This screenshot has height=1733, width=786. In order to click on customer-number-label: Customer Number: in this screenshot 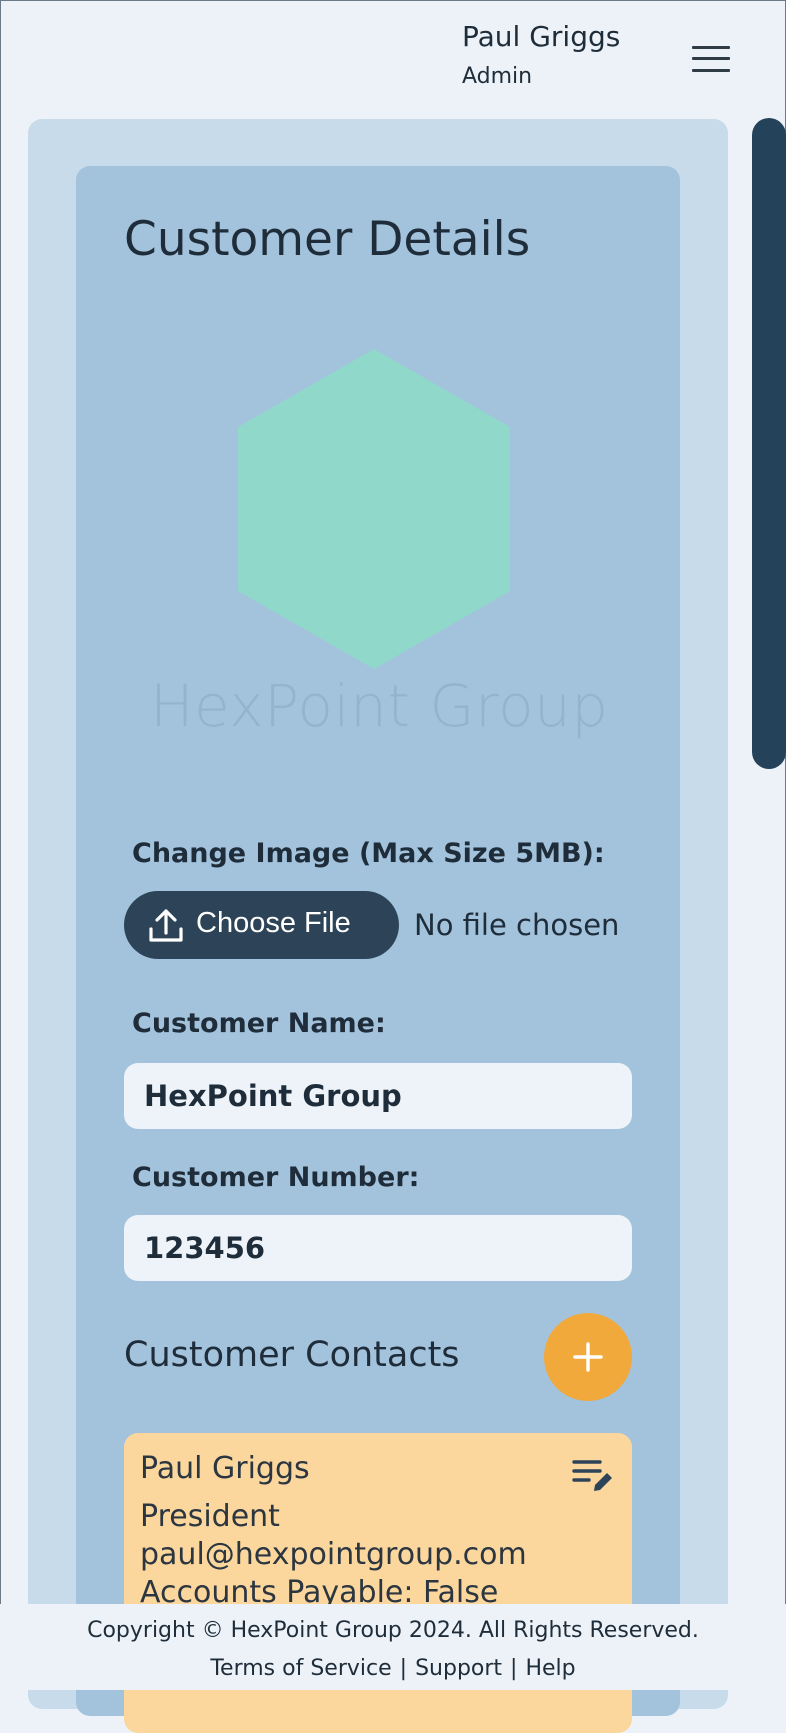, I will do `click(276, 1177)`.